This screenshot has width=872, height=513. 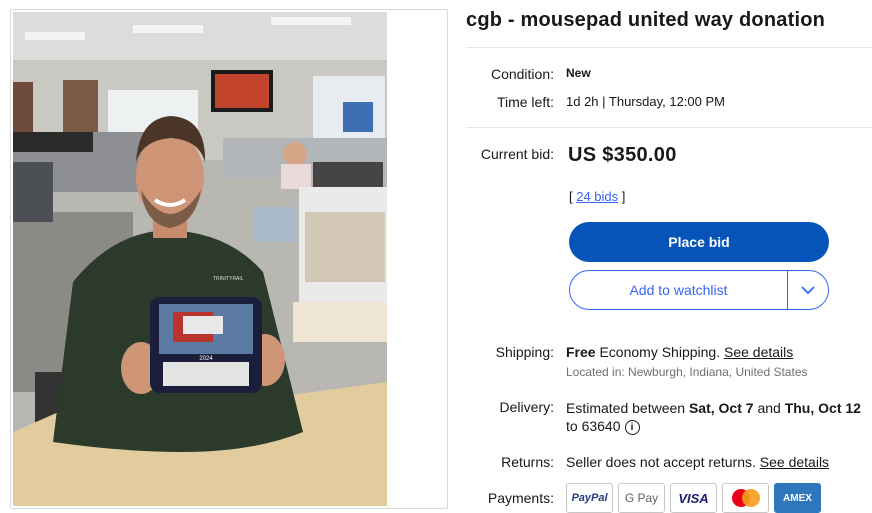 What do you see at coordinates (228, 279) in the screenshot?
I see `shirt-logo: TRINITYRAIL` at bounding box center [228, 279].